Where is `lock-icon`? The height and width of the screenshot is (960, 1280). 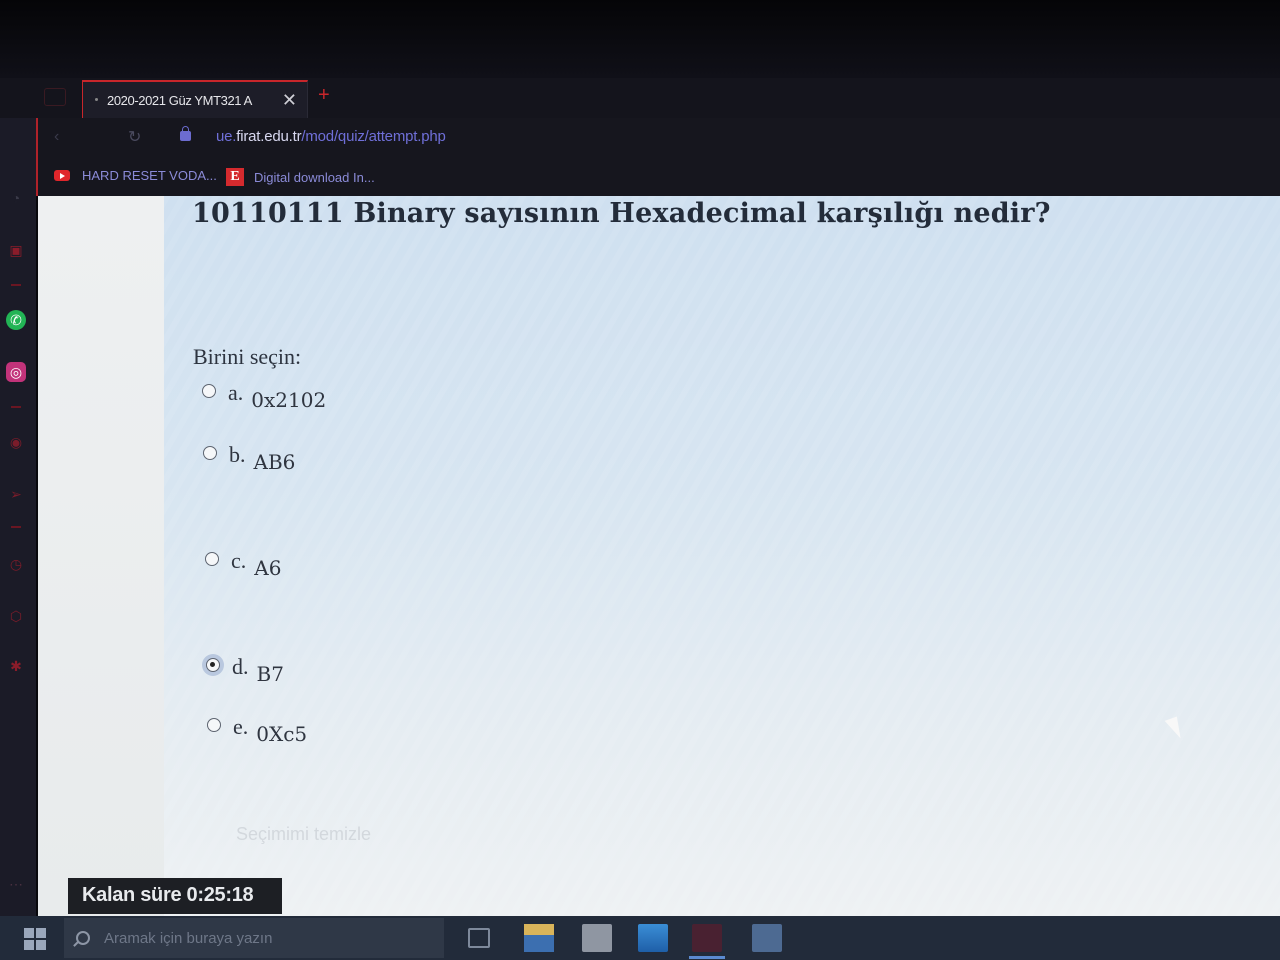 lock-icon is located at coordinates (185, 133).